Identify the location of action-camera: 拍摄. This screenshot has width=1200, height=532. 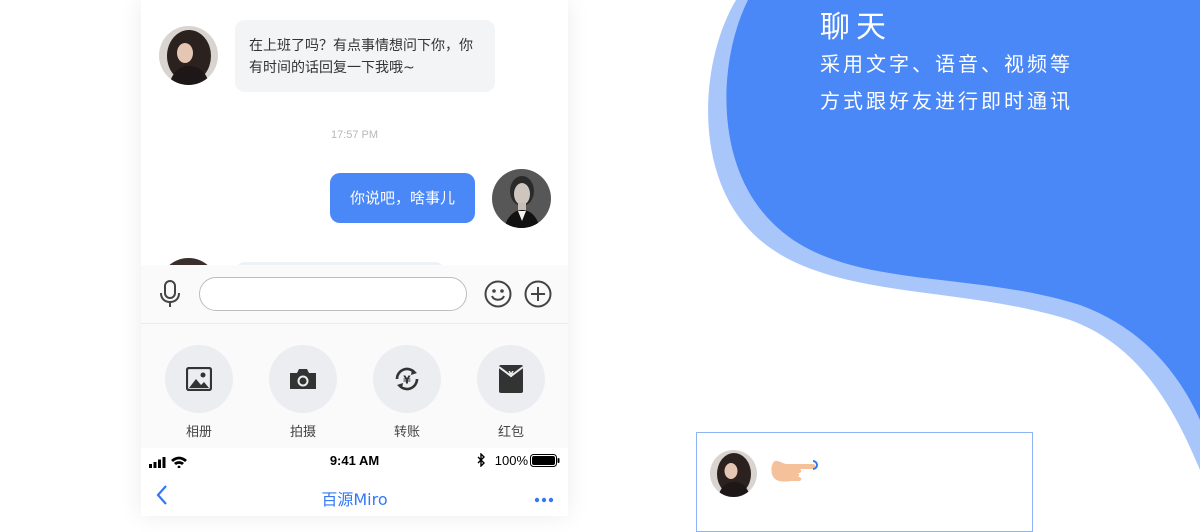
(303, 392).